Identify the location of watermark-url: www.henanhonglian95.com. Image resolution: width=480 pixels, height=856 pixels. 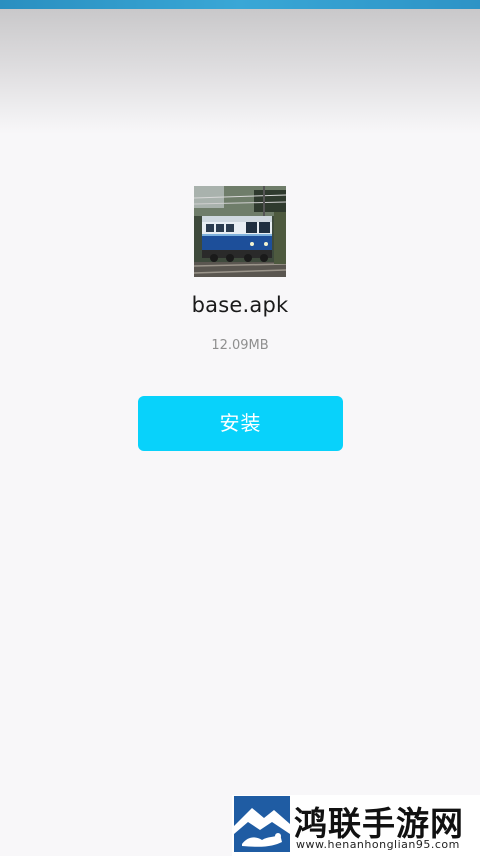
(378, 844).